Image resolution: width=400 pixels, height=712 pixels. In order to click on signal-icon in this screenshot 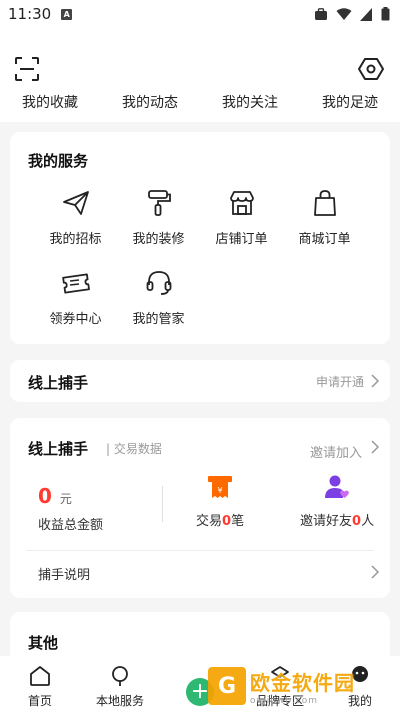, I will do `click(366, 14)`.